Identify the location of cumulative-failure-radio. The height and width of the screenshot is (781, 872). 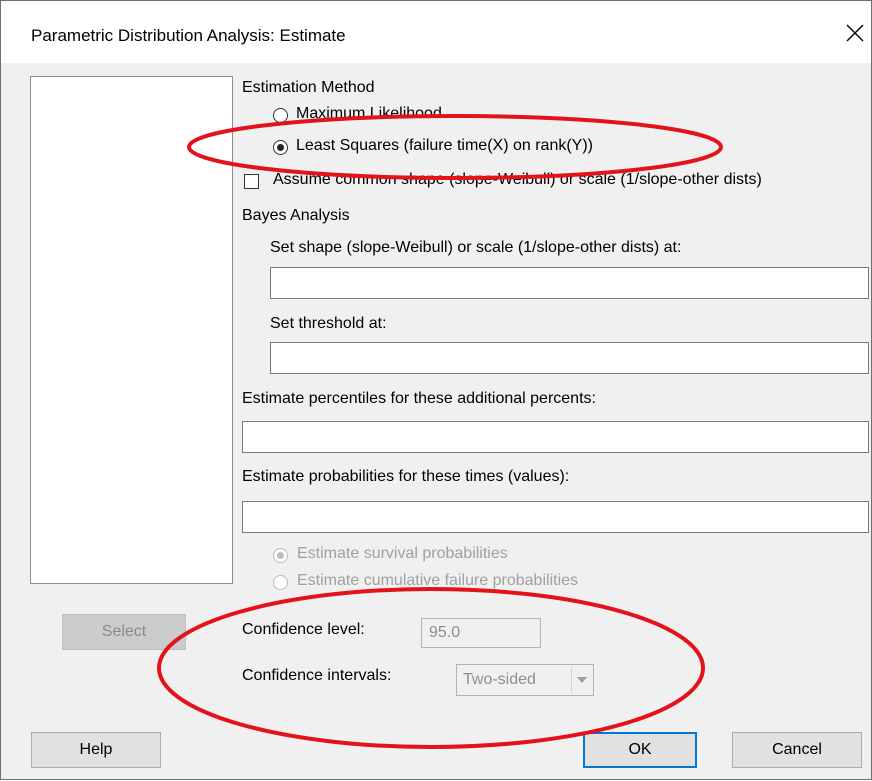
(280, 582).